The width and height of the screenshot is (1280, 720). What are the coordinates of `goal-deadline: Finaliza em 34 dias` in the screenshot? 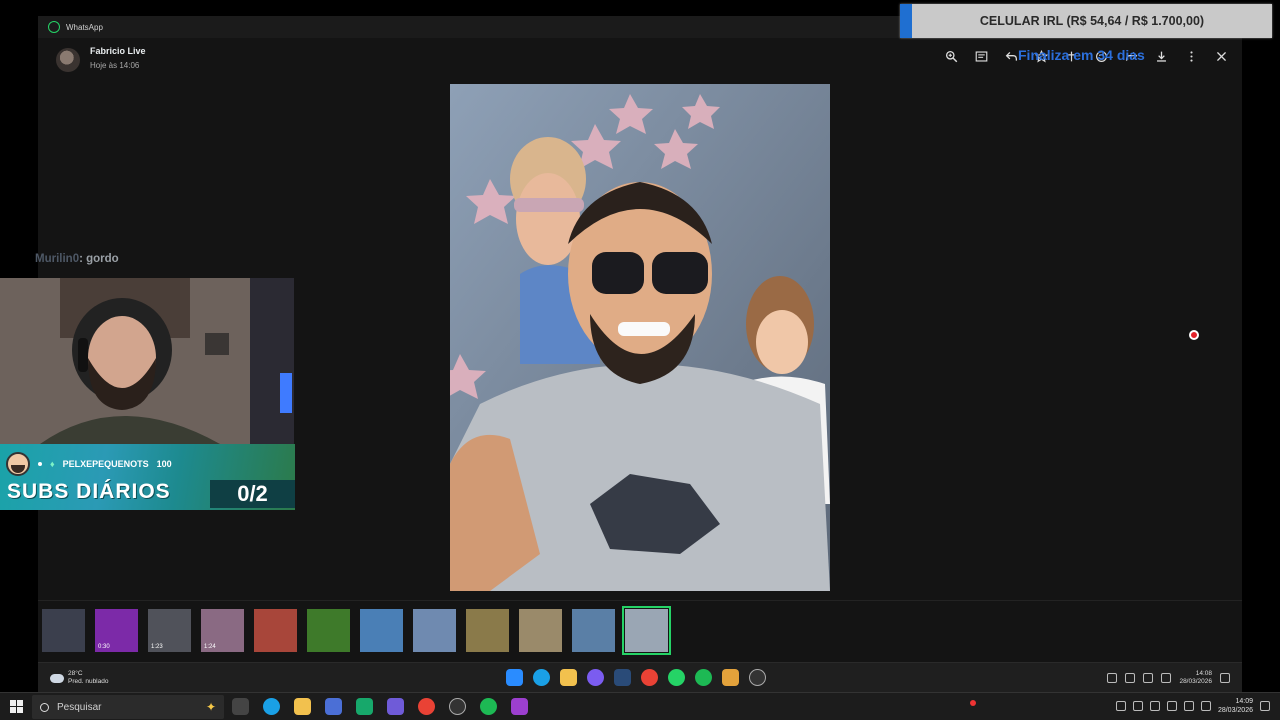 It's located at (1081, 55).